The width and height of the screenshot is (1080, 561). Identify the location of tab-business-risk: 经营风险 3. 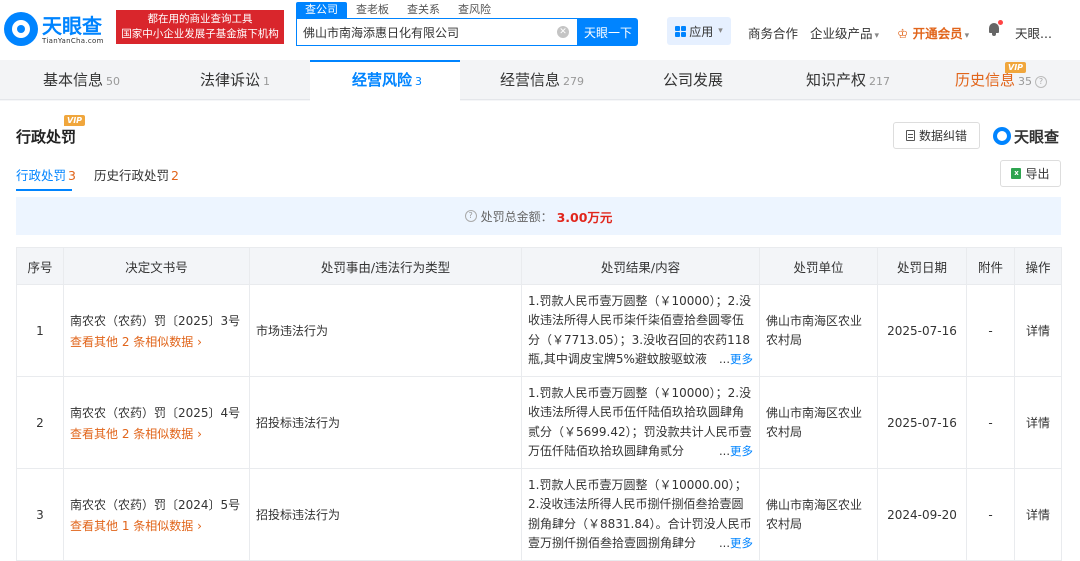
(387, 80).